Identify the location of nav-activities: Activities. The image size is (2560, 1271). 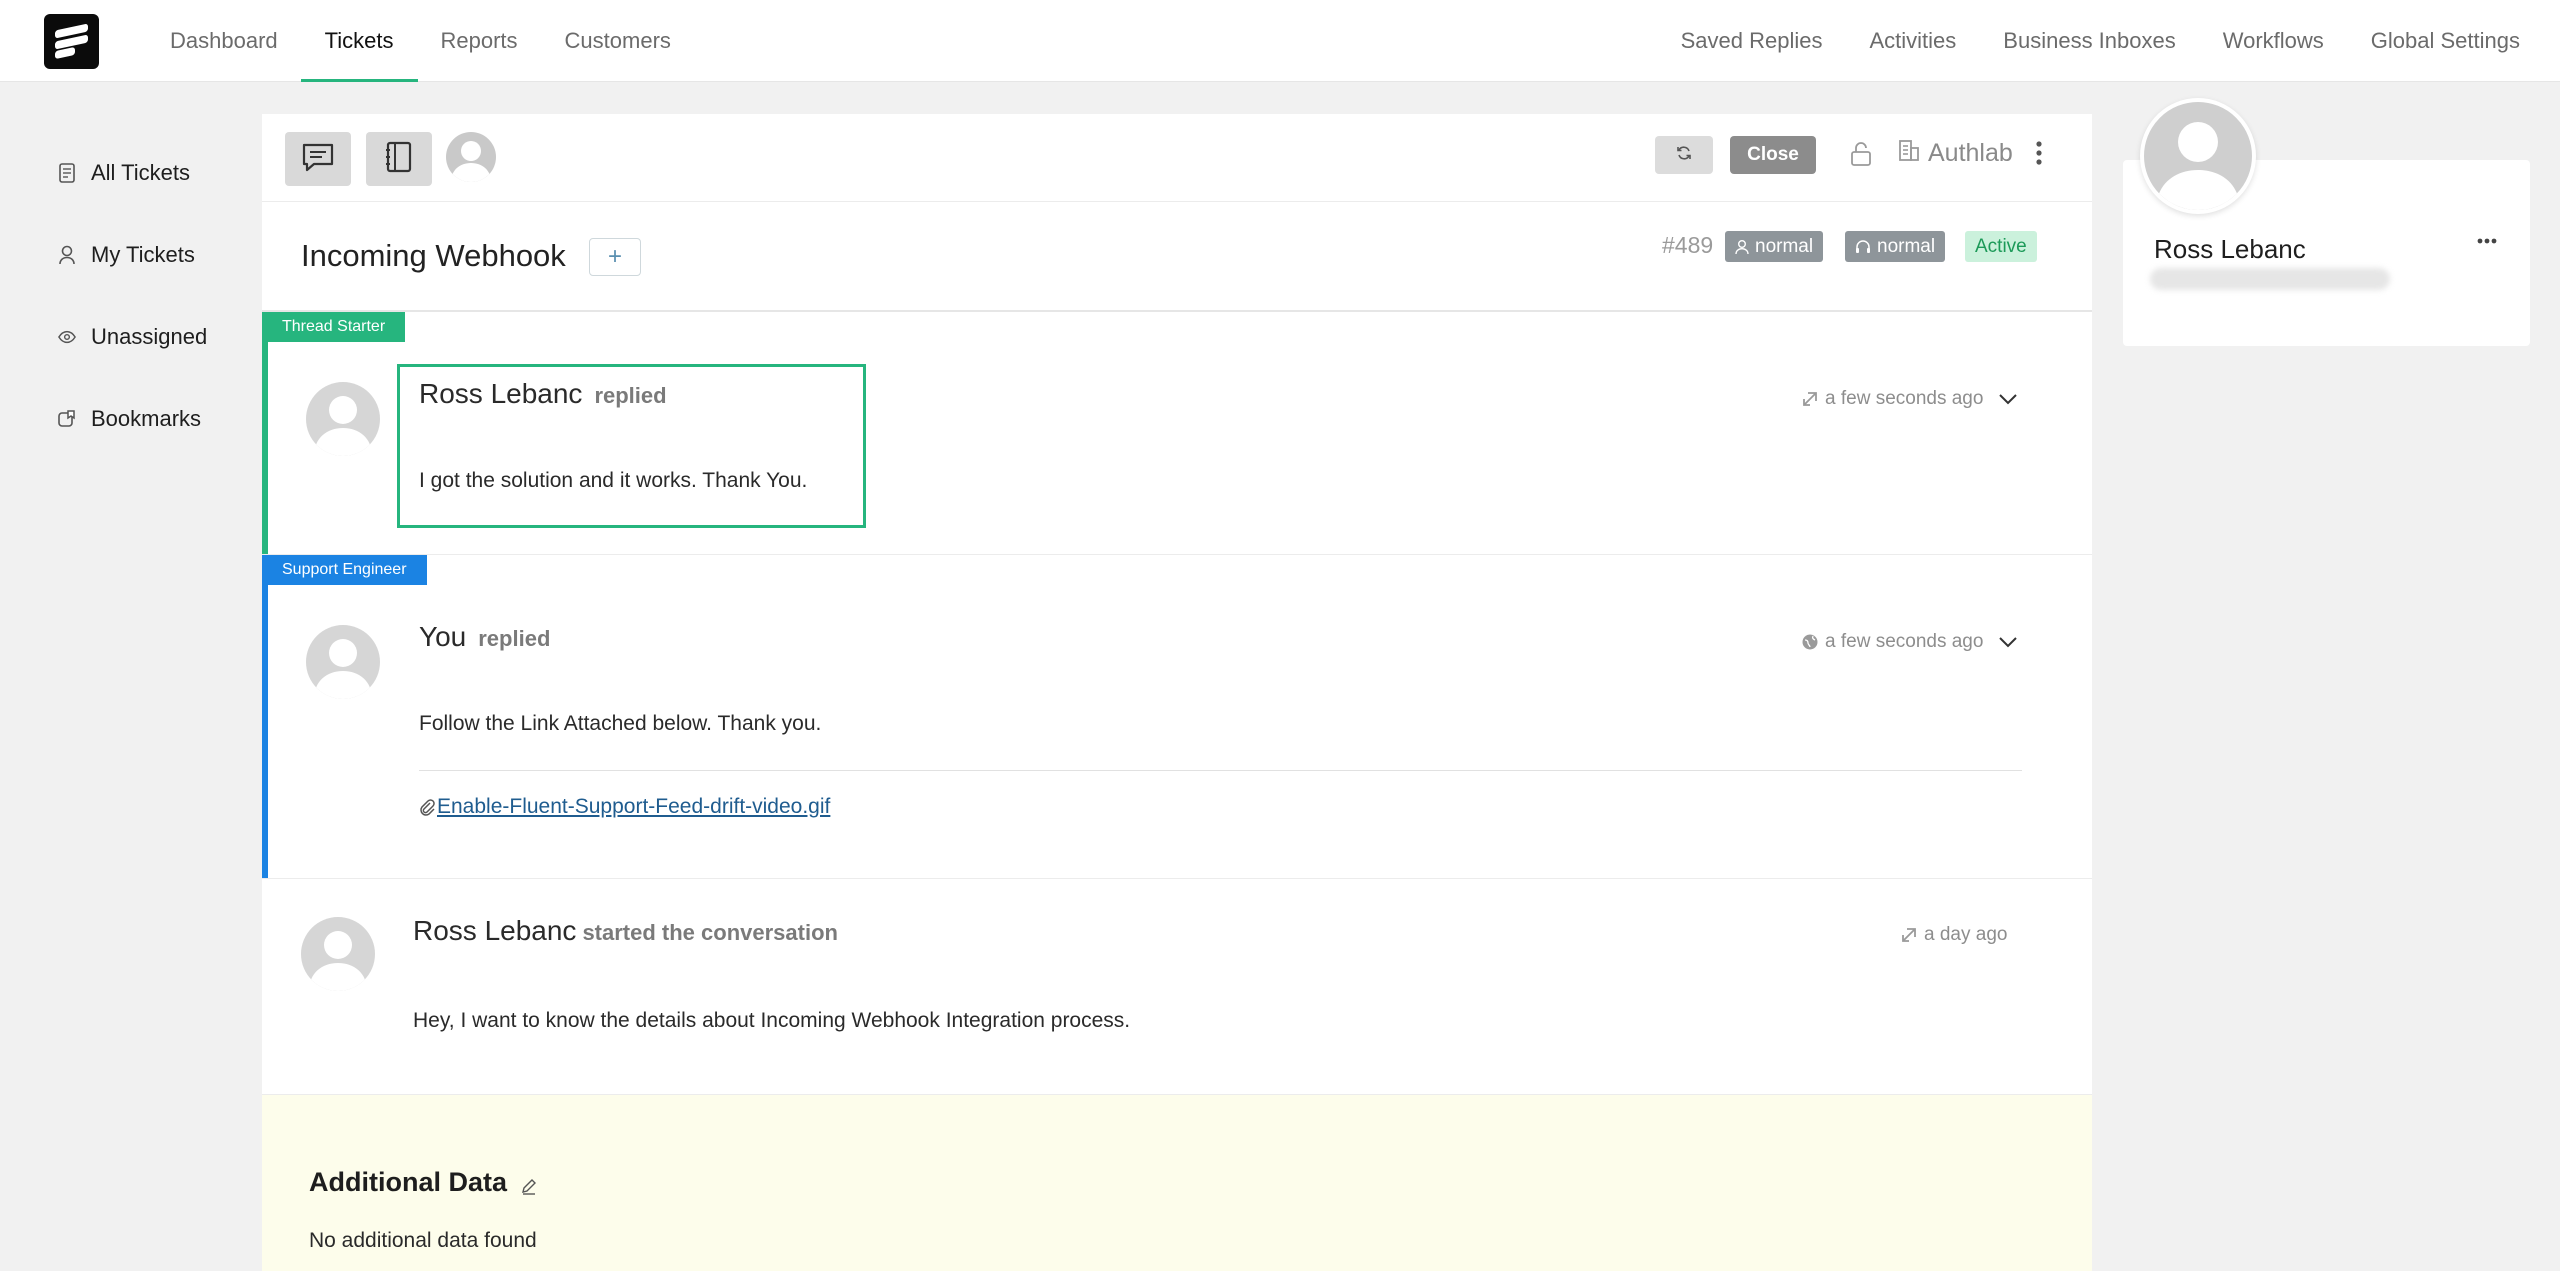
(1913, 41).